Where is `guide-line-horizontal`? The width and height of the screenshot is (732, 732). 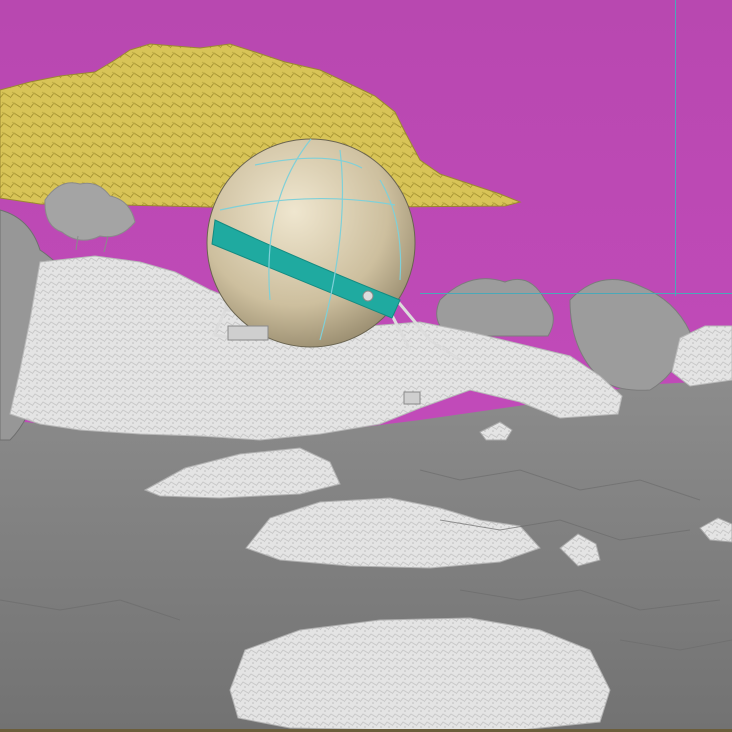 guide-line-horizontal is located at coordinates (576, 293).